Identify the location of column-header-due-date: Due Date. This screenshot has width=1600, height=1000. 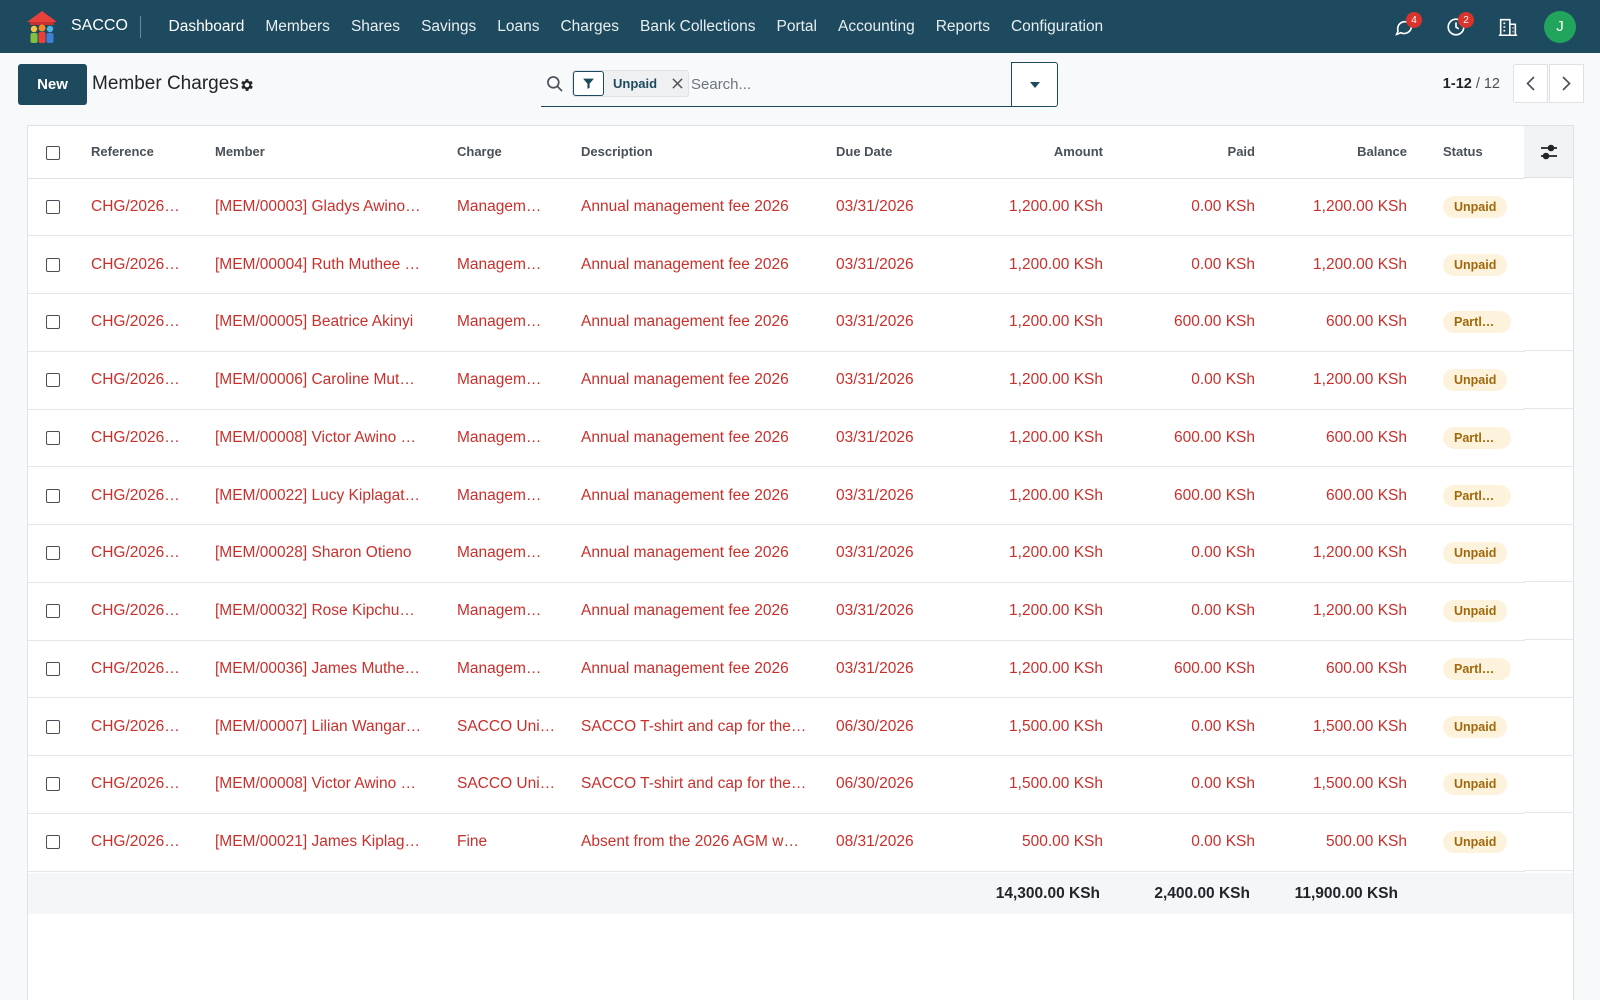
(892, 152).